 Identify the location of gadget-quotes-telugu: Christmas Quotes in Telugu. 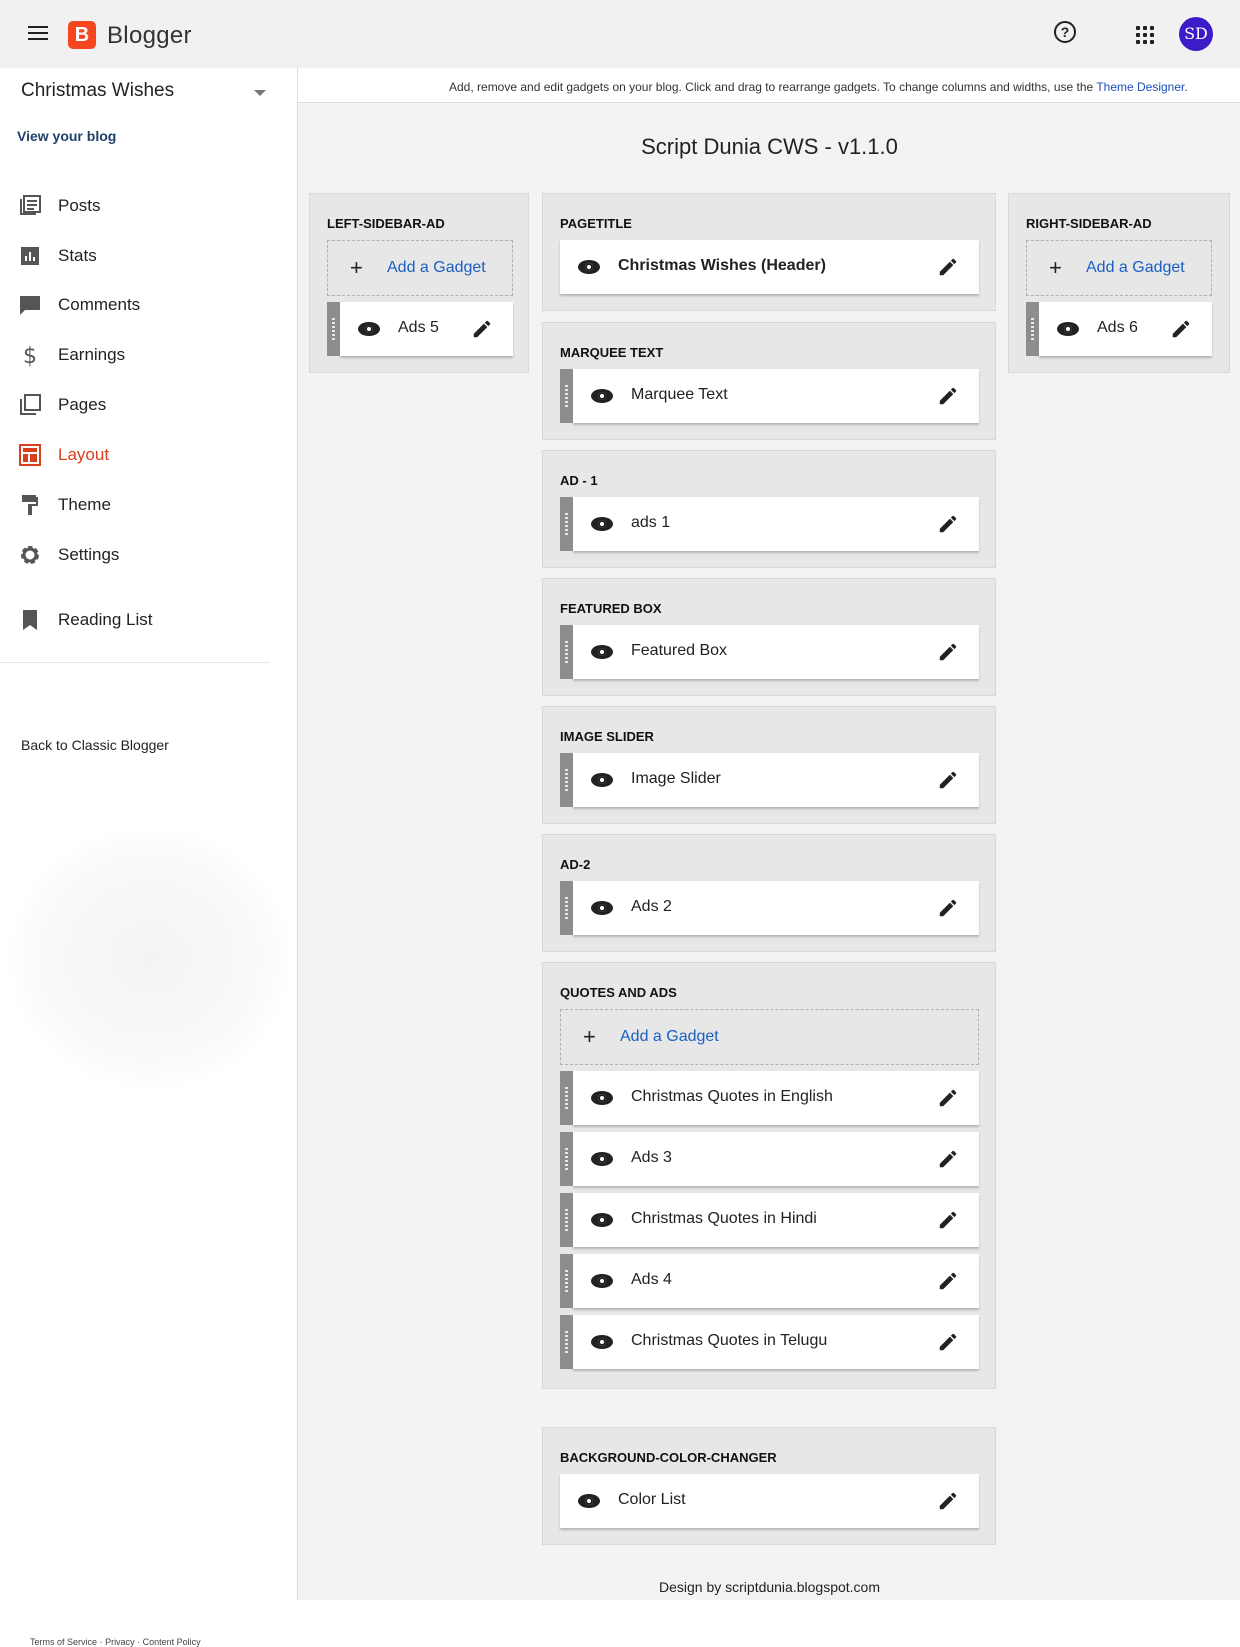
(769, 1342).